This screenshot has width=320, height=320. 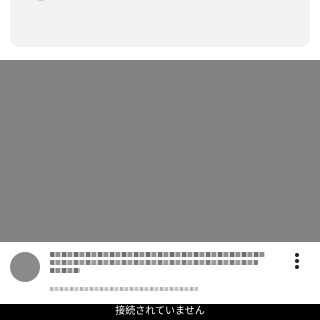 What do you see at coordinates (41, 0) in the screenshot?
I see `card-indicator` at bounding box center [41, 0].